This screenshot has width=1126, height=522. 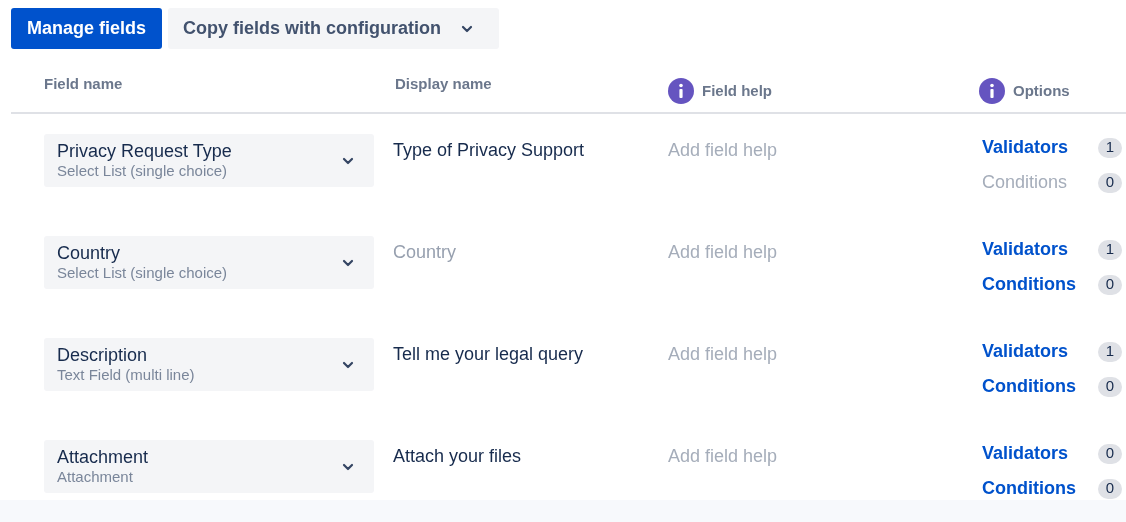 I want to click on column-header: Options, so click(x=1041, y=90).